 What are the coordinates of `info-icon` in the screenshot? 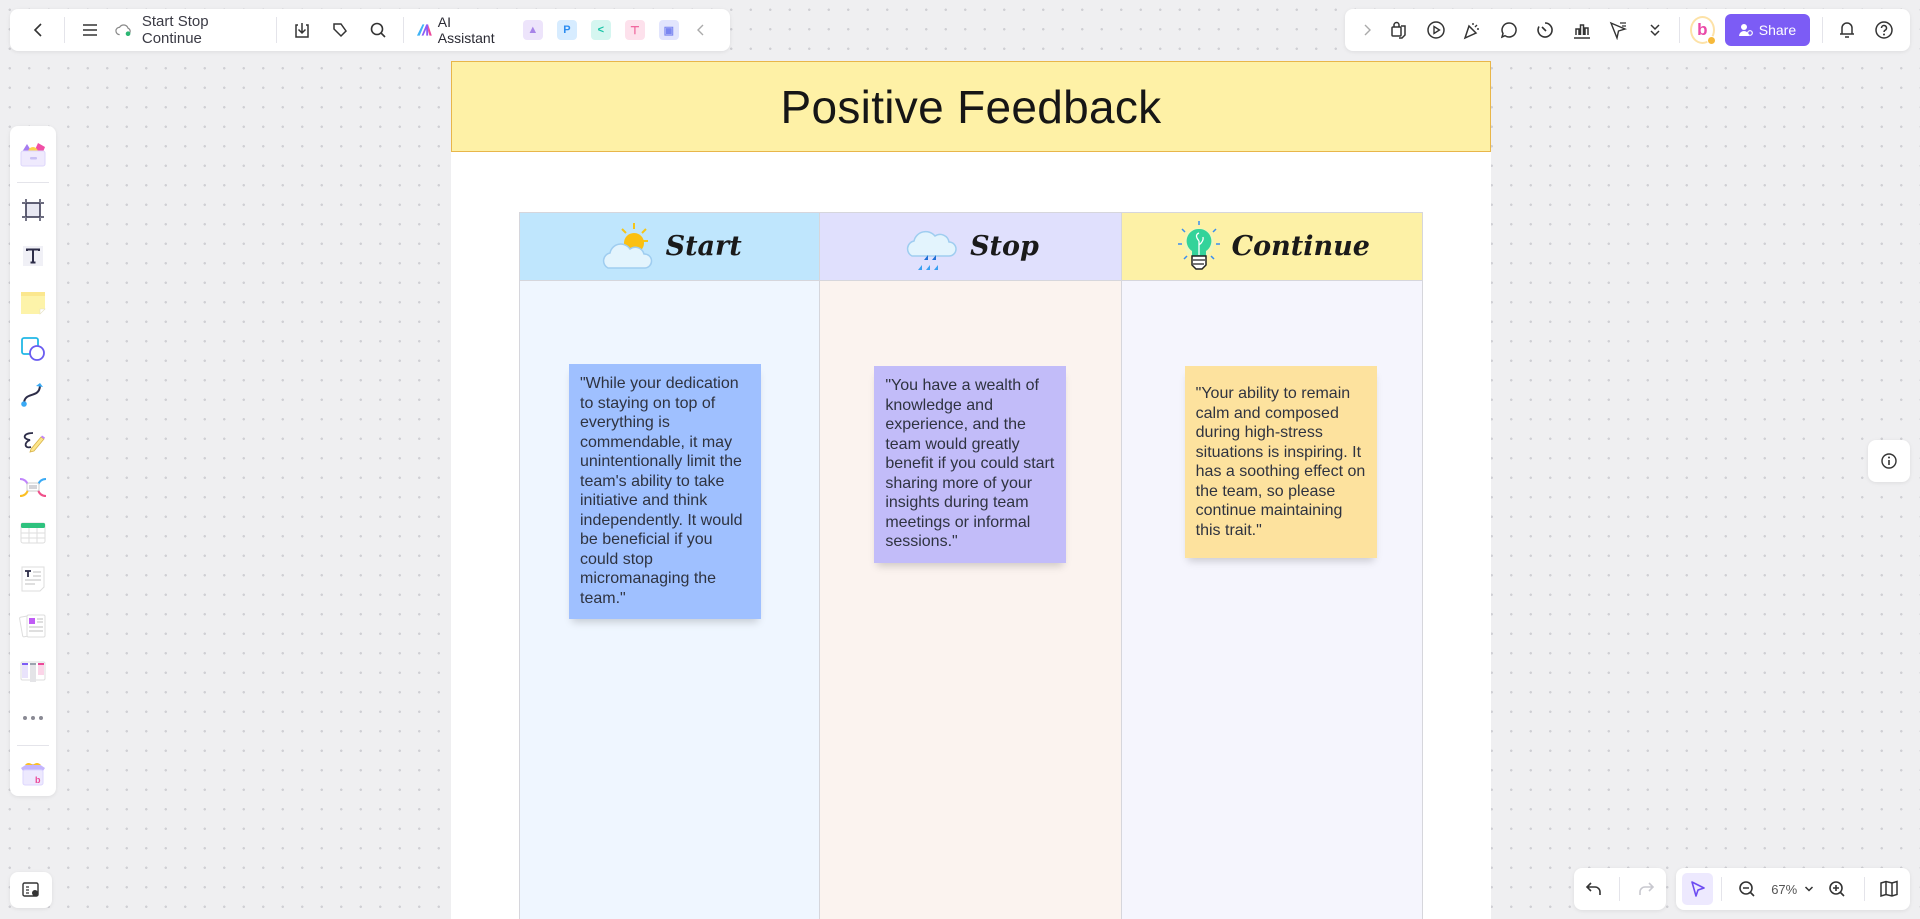 It's located at (1889, 461).